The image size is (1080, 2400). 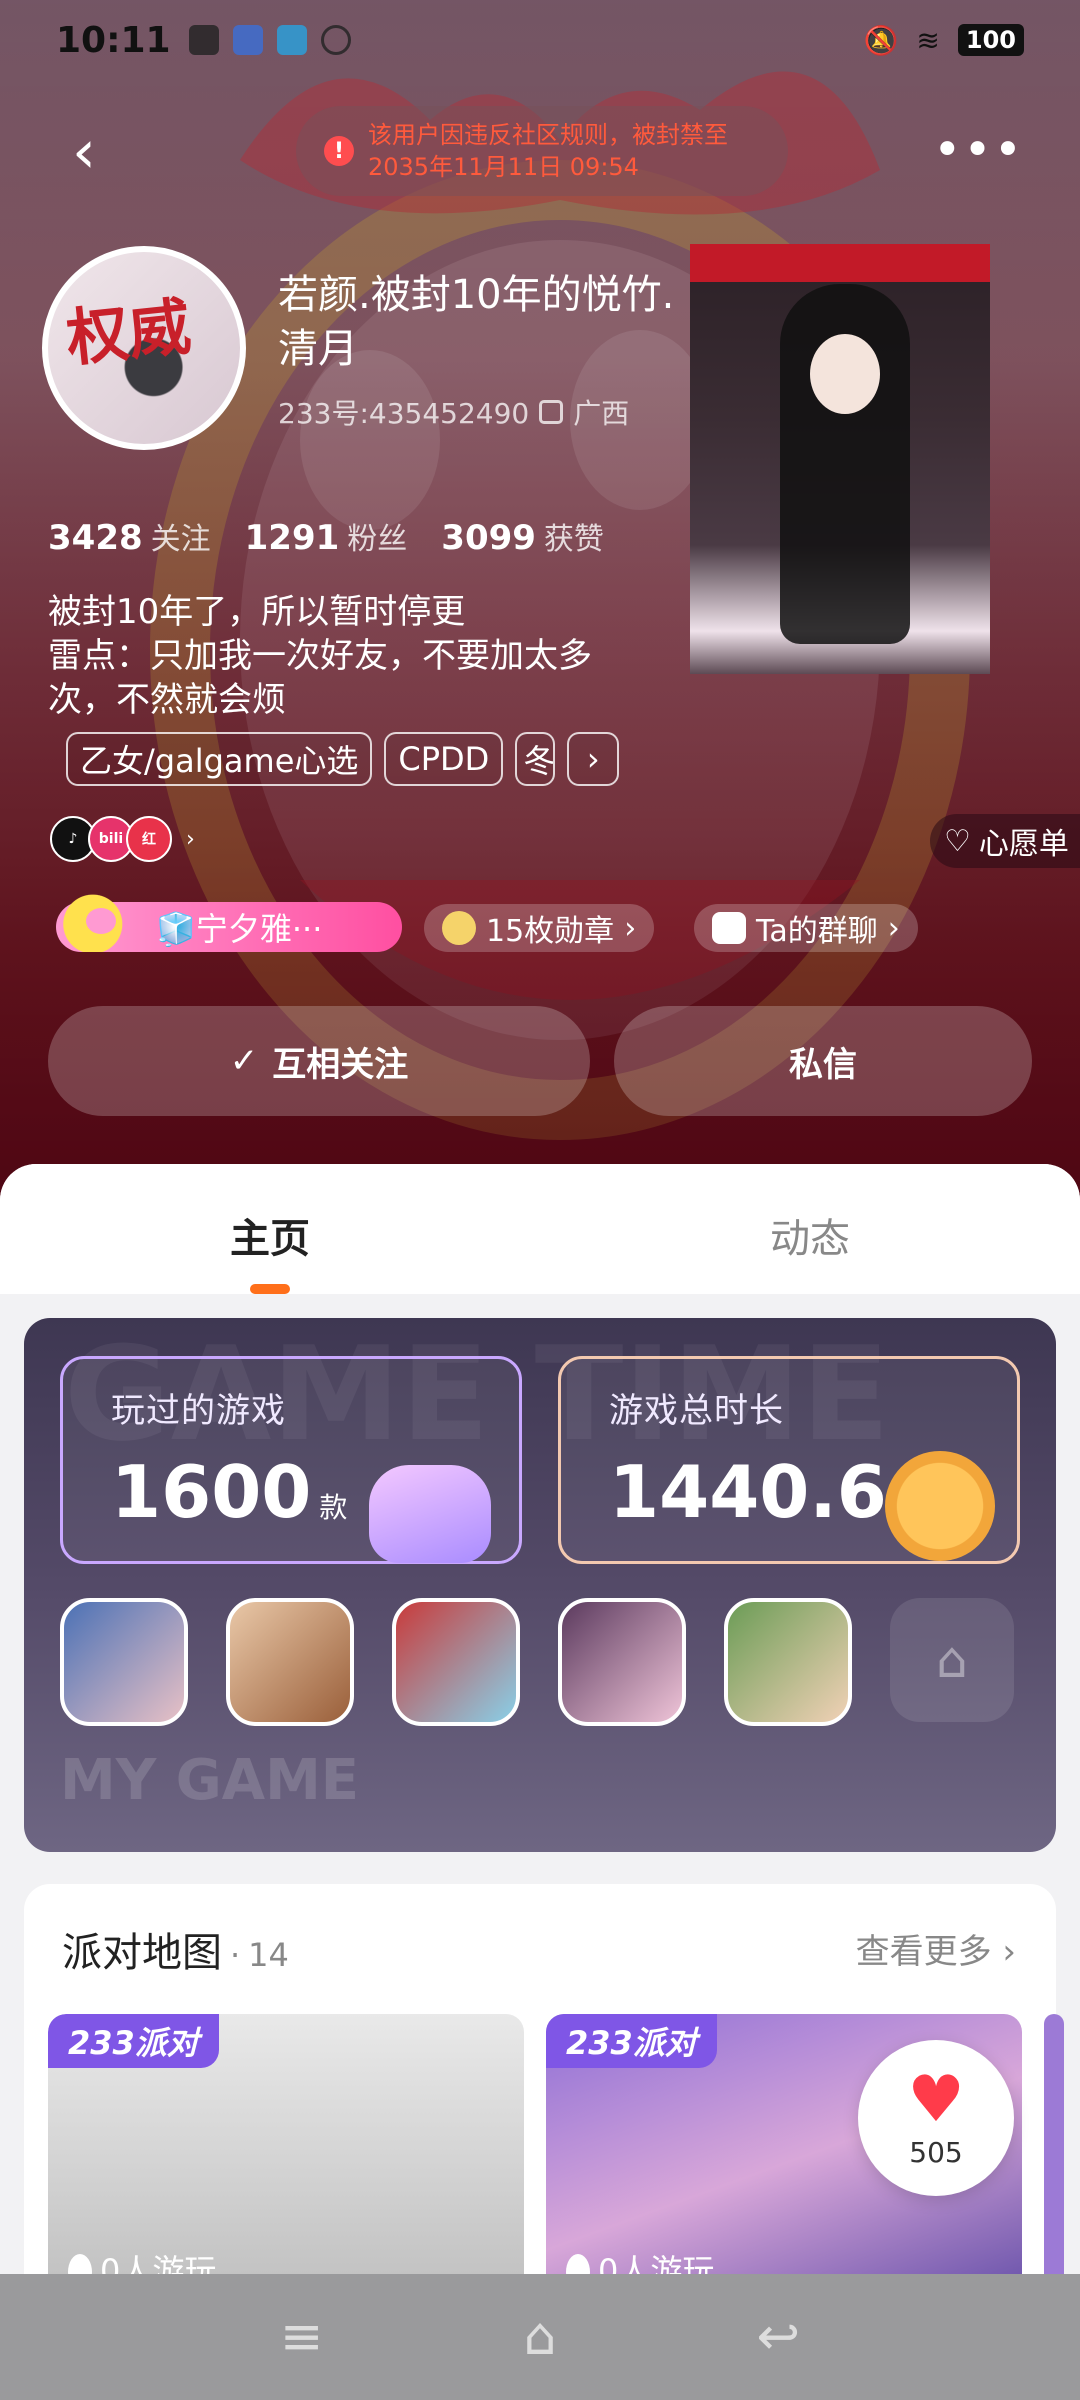 What do you see at coordinates (203, 40) in the screenshot?
I see `notification-icon` at bounding box center [203, 40].